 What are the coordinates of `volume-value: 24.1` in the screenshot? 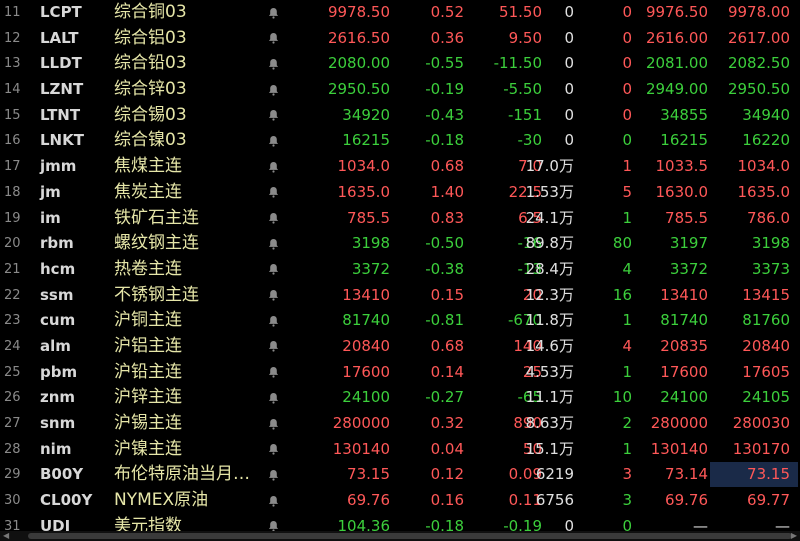 It's located at (542, 217).